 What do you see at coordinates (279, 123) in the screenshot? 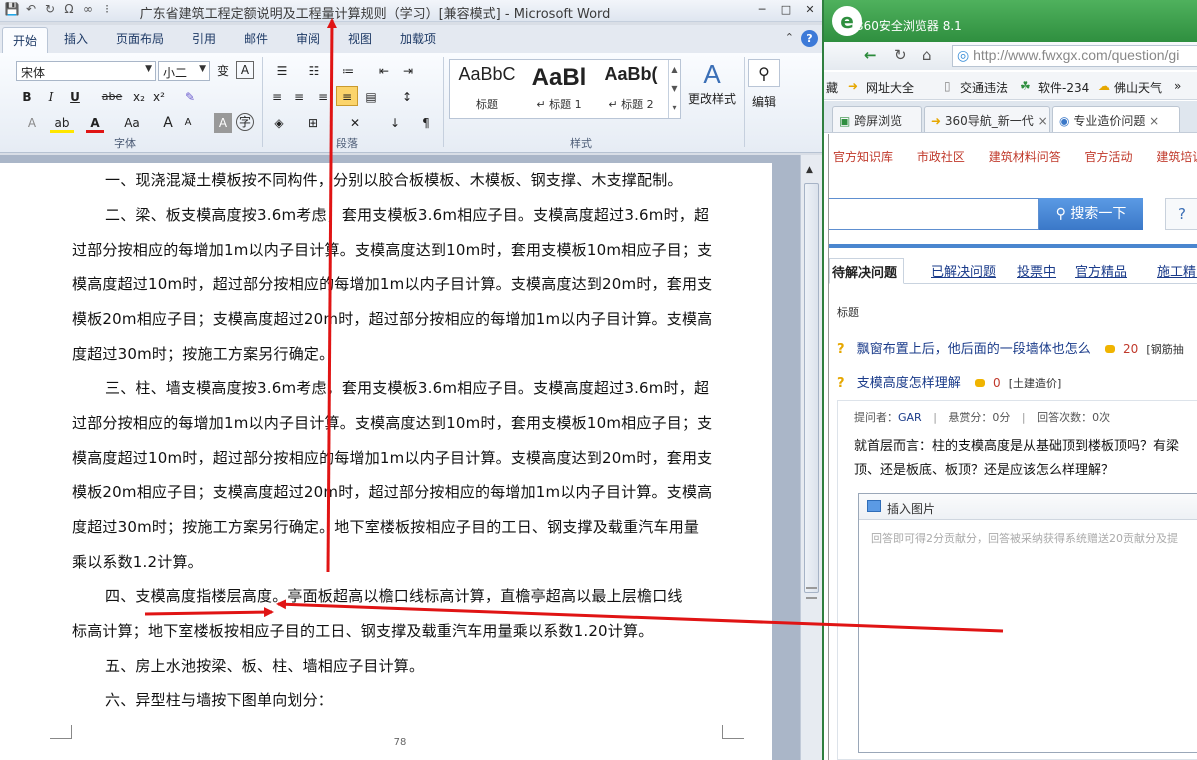
I see `shading-icon: ◈` at bounding box center [279, 123].